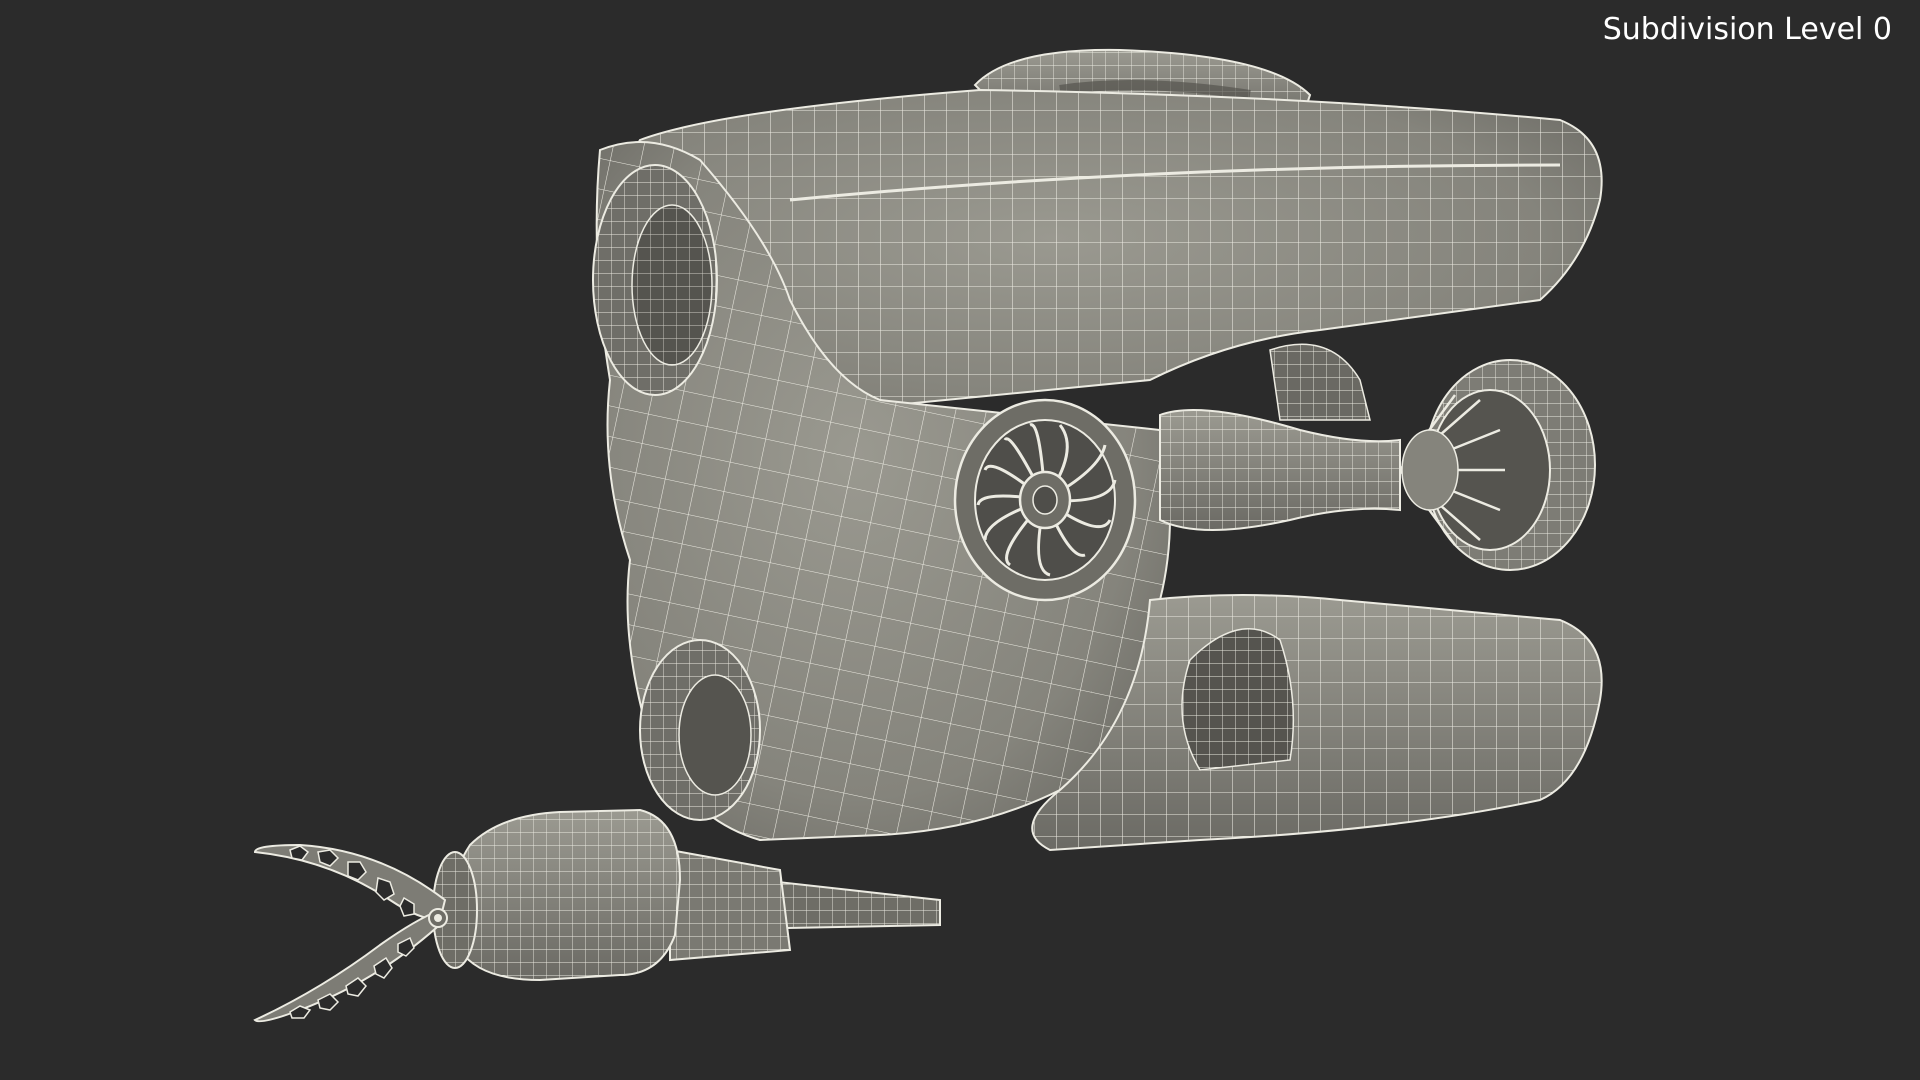  What do you see at coordinates (804, 905) in the screenshot?
I see `gripper-mount` at bounding box center [804, 905].